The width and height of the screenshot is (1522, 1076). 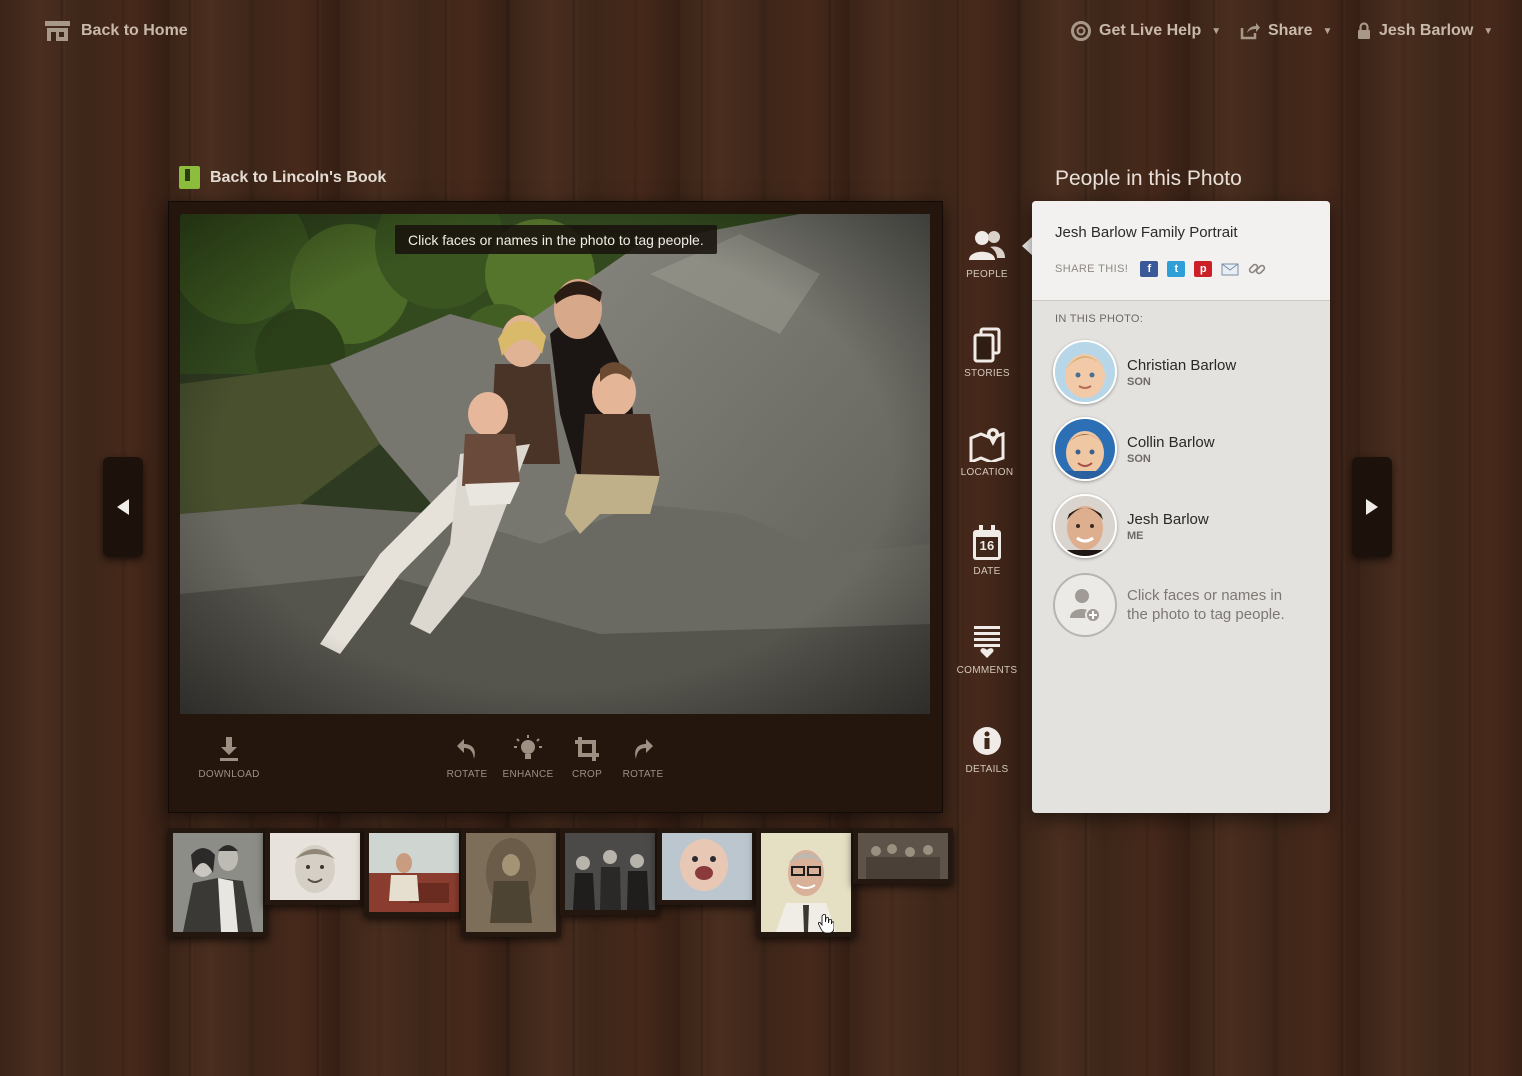 What do you see at coordinates (1099, 319) in the screenshot?
I see `in-this-photo-label: IN THIS PHOTO:` at bounding box center [1099, 319].